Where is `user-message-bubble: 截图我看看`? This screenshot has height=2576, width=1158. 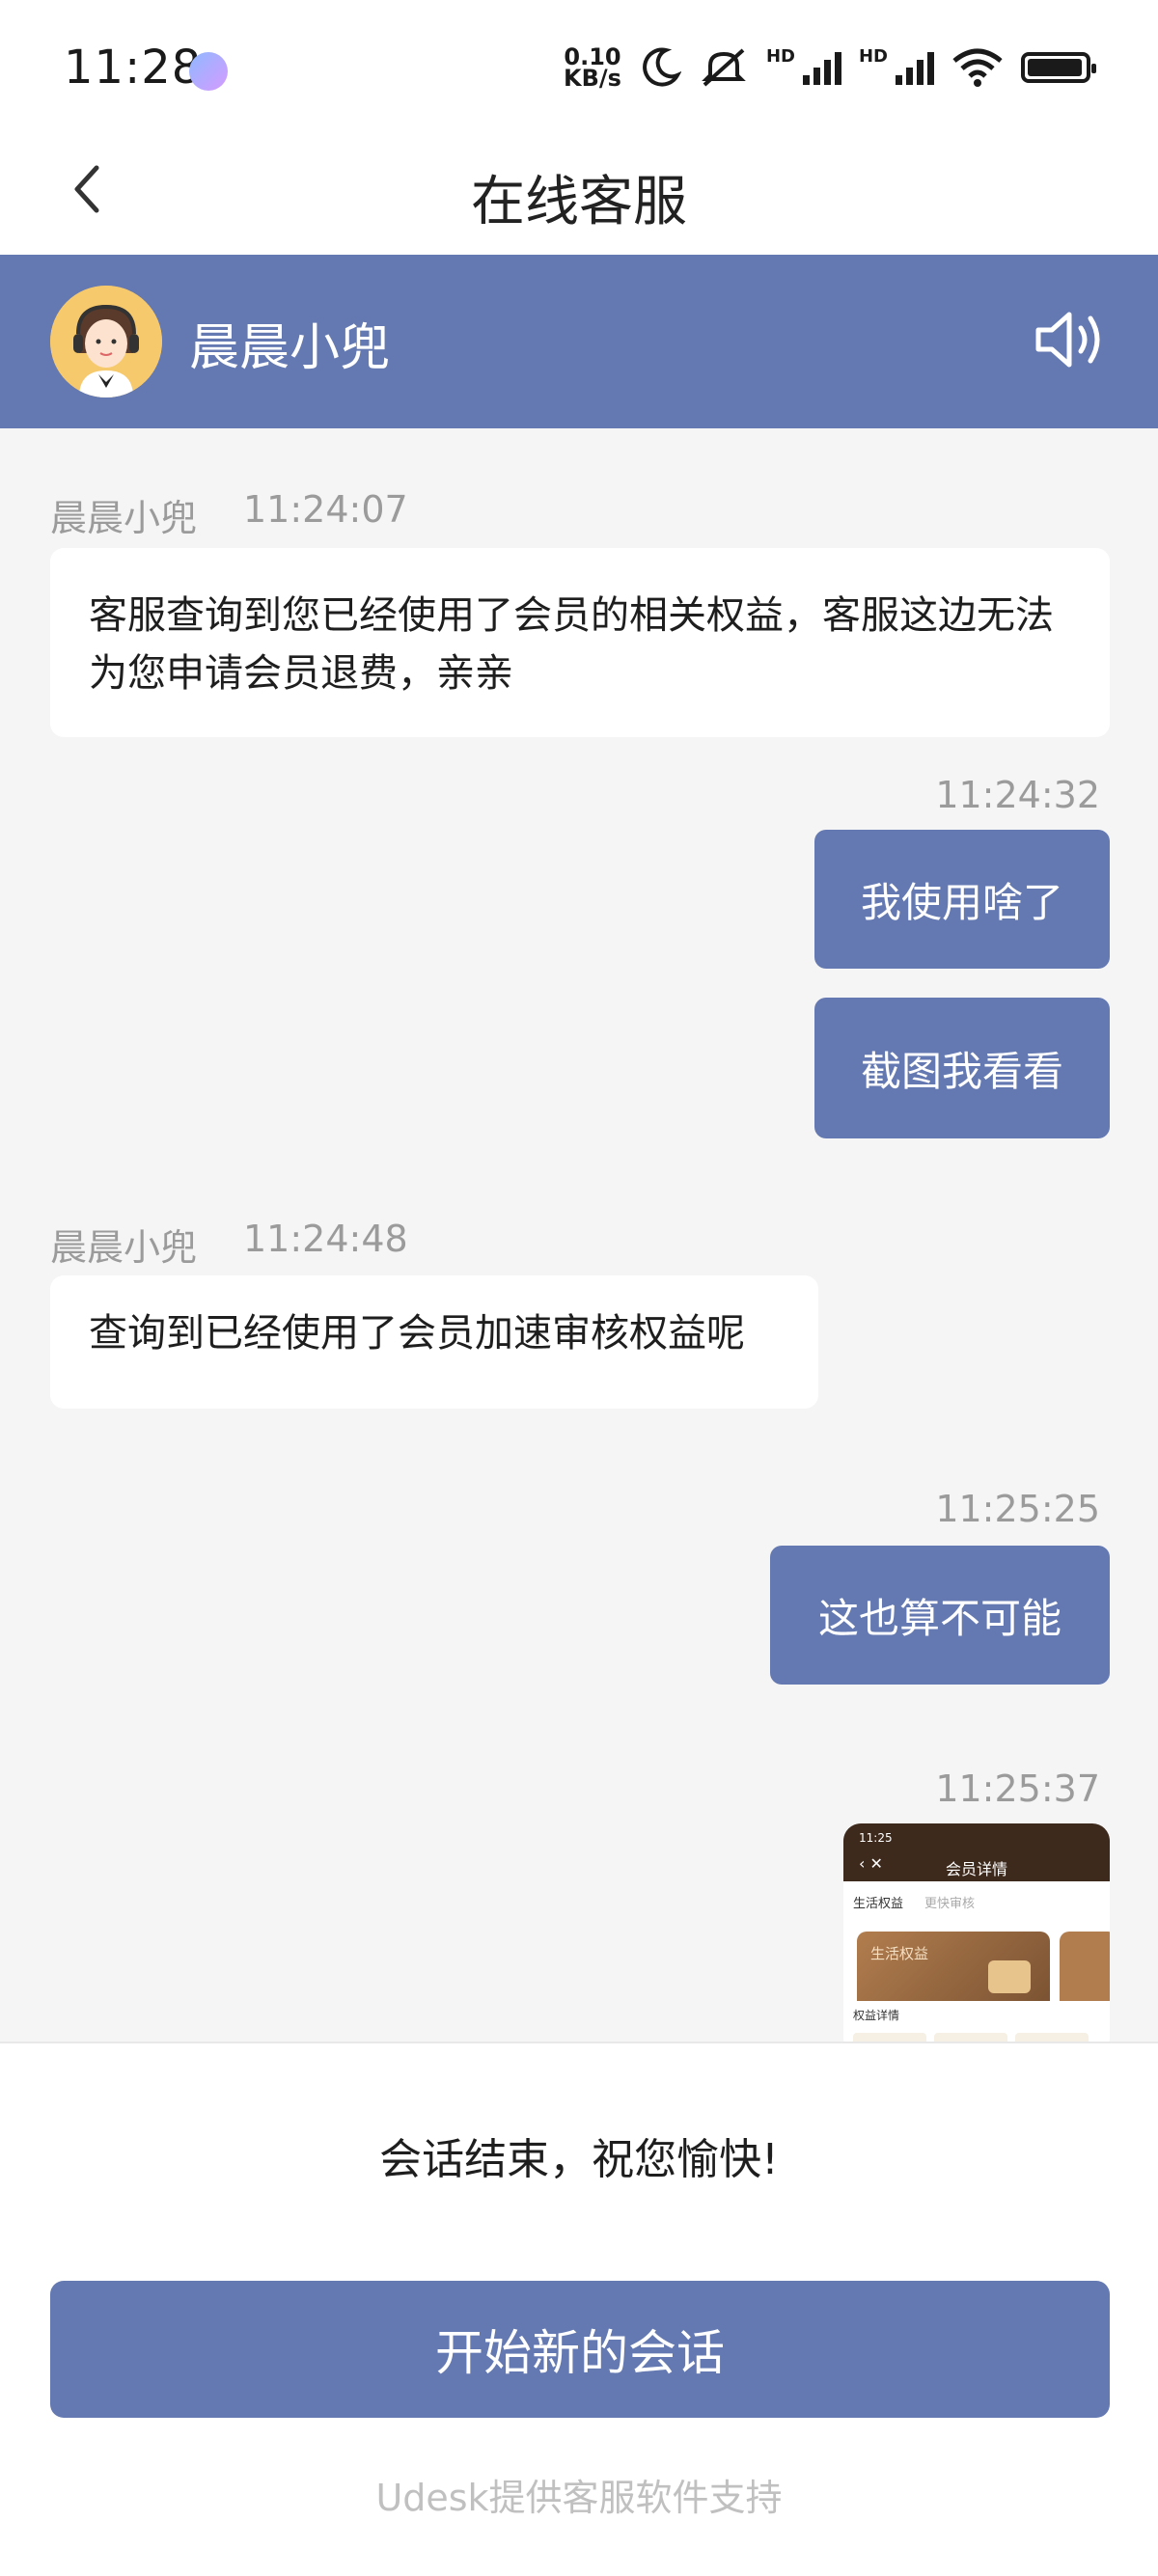 user-message-bubble: 截图我看看 is located at coordinates (962, 1068).